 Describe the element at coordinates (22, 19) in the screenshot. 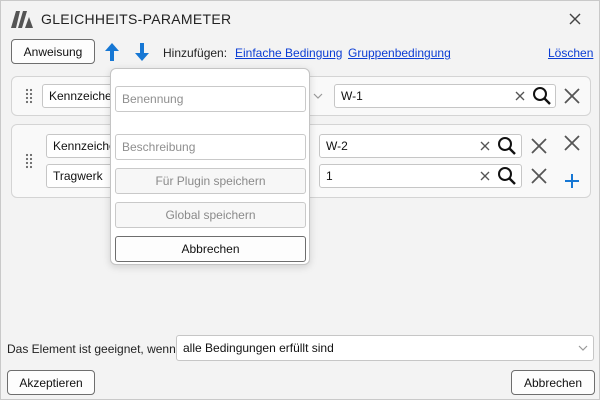

I see `app-logo-icon` at that location.